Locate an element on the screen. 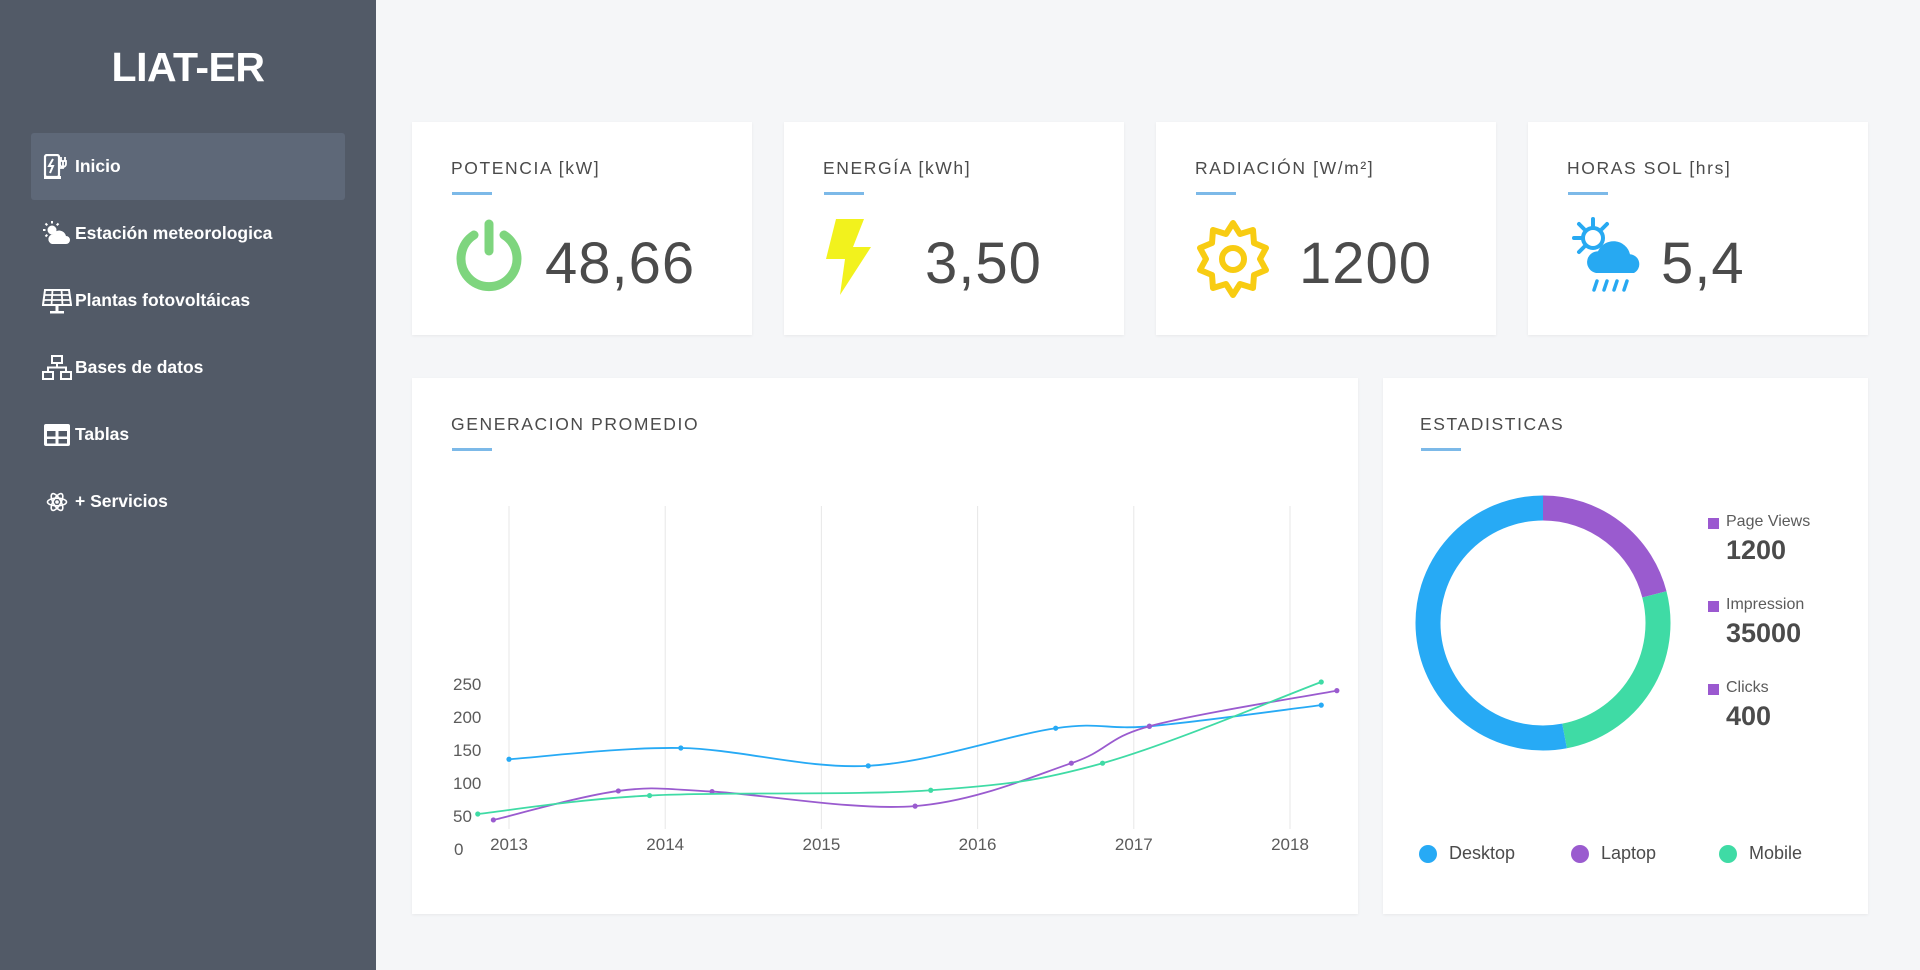 Image resolution: width=1920 pixels, height=970 pixels. sidebar-item-estacion: Estación meteorologica is located at coordinates (188, 233).